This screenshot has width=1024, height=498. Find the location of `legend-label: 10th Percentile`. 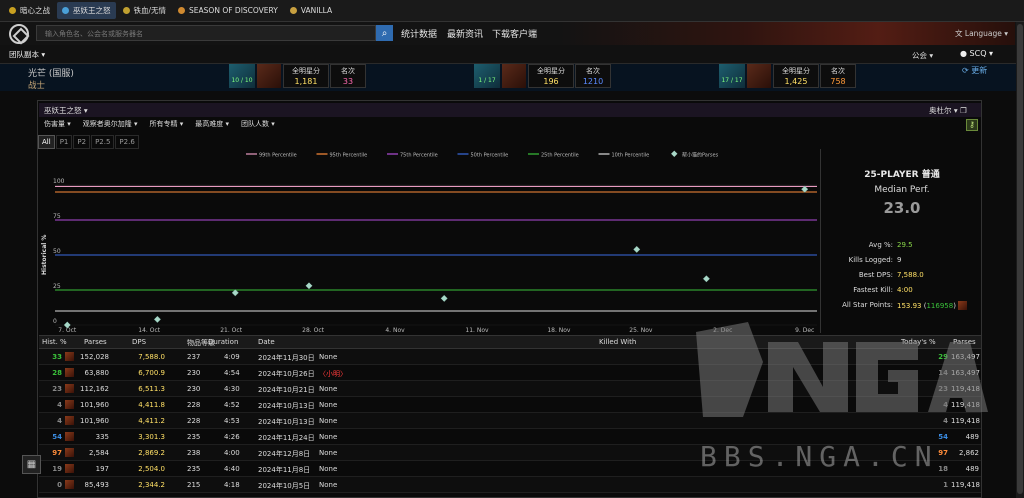

legend-label: 10th Percentile is located at coordinates (631, 155).